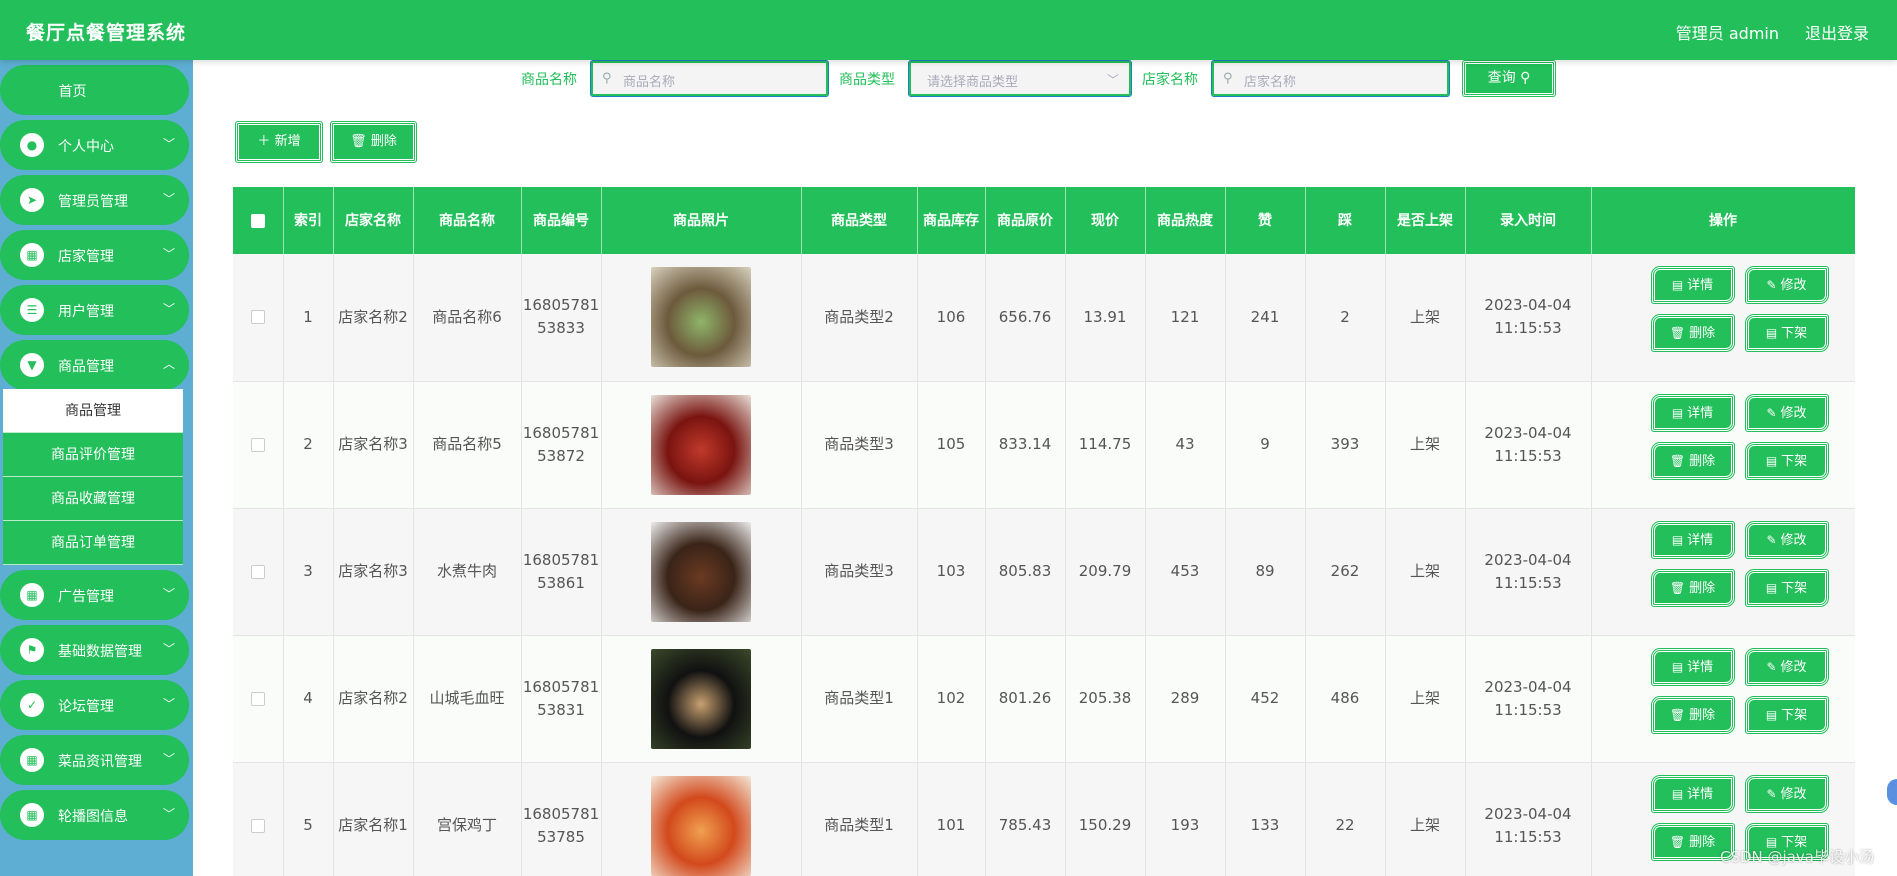 The image size is (1897, 876). I want to click on cell-goods-code: 1680578153831, so click(561, 699).